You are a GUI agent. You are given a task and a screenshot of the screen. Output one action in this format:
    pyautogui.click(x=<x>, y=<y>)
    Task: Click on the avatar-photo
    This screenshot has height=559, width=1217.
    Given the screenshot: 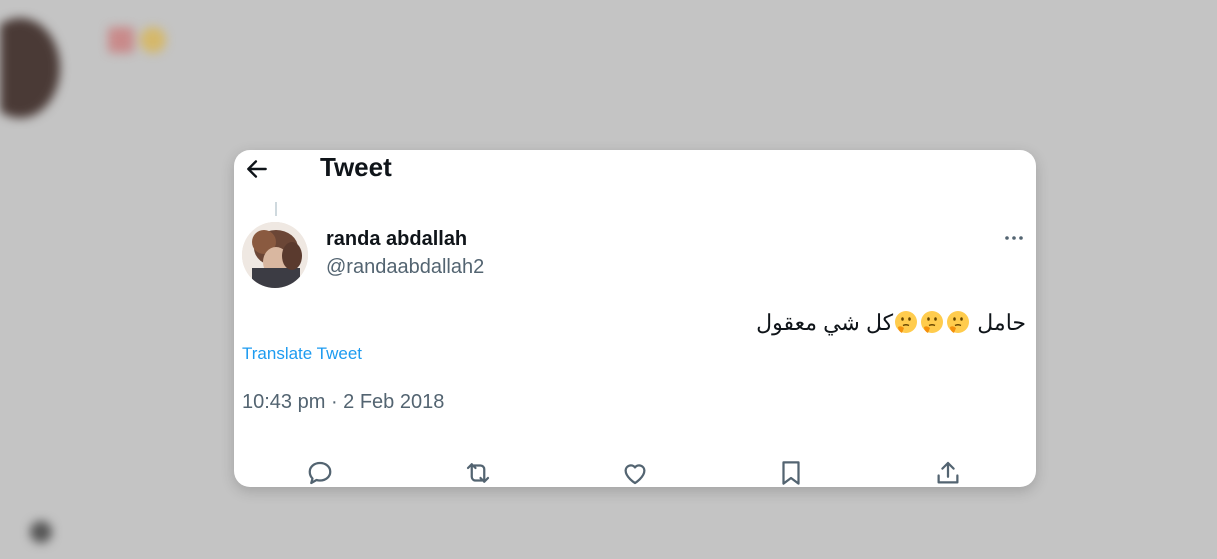 What is the action you would take?
    pyautogui.click(x=275, y=255)
    